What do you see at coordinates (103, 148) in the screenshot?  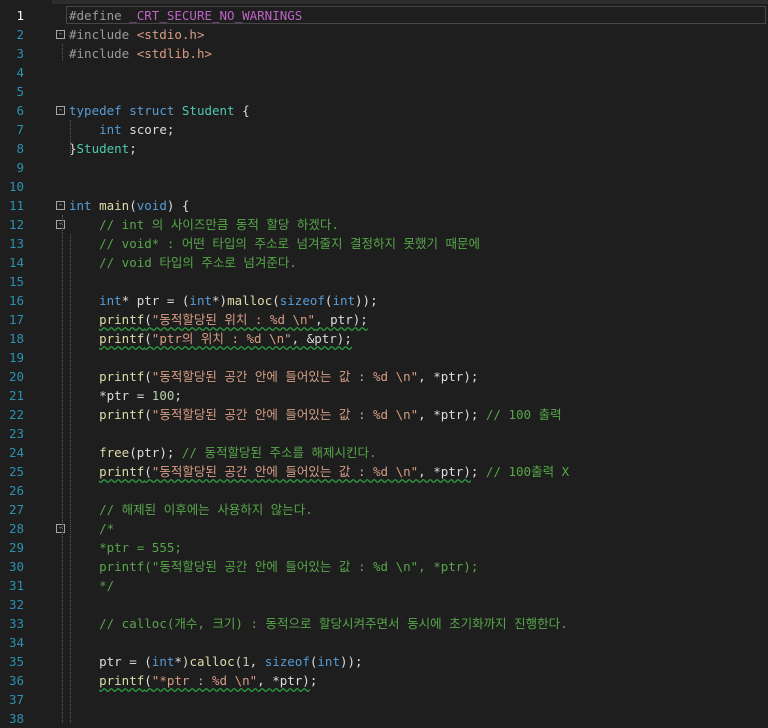 I see `code-text: }Student;` at bounding box center [103, 148].